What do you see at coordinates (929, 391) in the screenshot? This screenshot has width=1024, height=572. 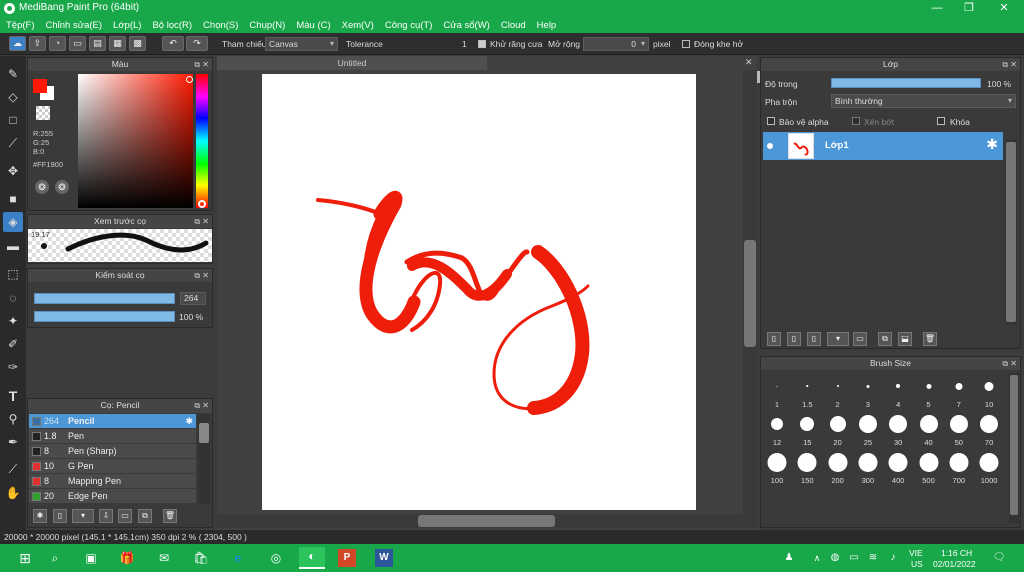 I see `brush-size-preset: 5` at bounding box center [929, 391].